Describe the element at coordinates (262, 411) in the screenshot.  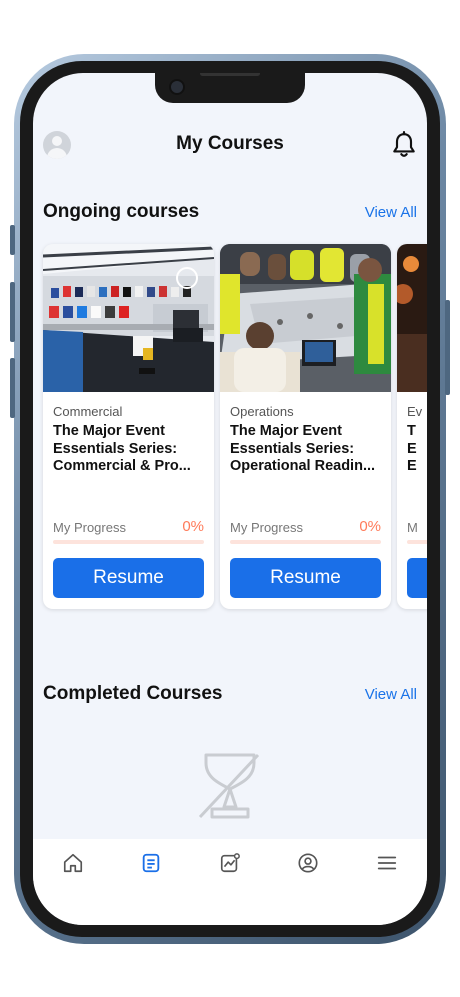
I see `course-category: Operations` at that location.